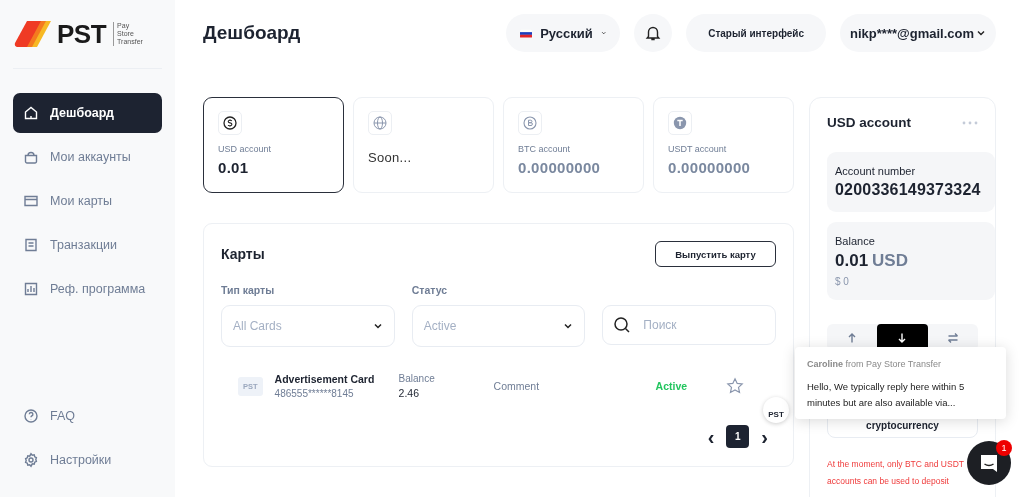 Image resolution: width=1024 pixels, height=497 pixels. What do you see at coordinates (1004, 448) in the screenshot?
I see `unread-badge: 1` at bounding box center [1004, 448].